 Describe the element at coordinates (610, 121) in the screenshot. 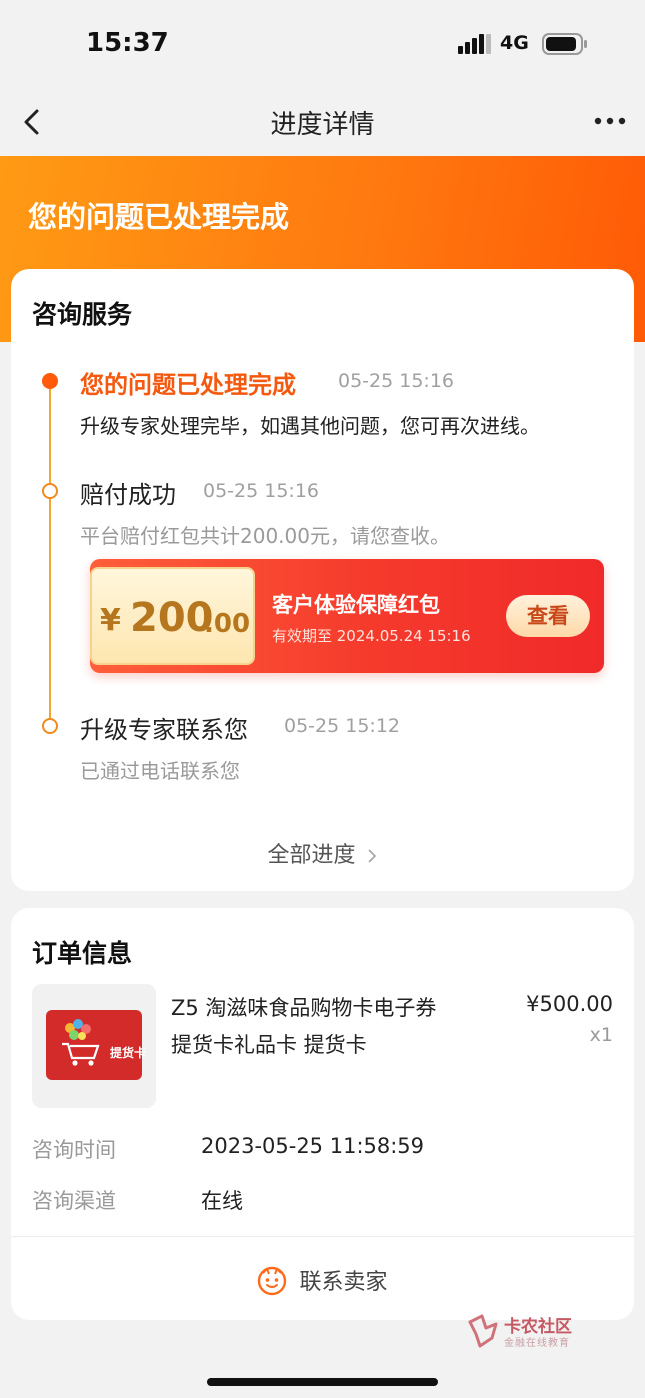

I see `more-icon` at that location.